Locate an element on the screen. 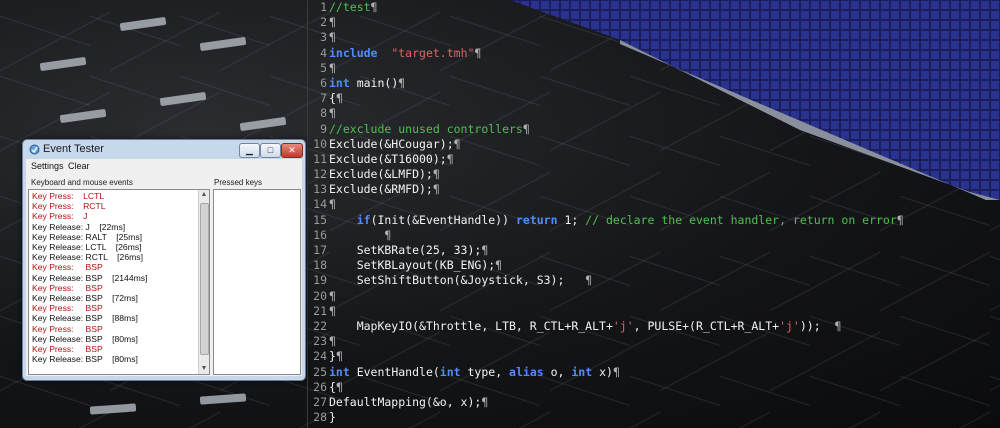 The width and height of the screenshot is (1000, 428). line-number: 13 is located at coordinates (320, 189).